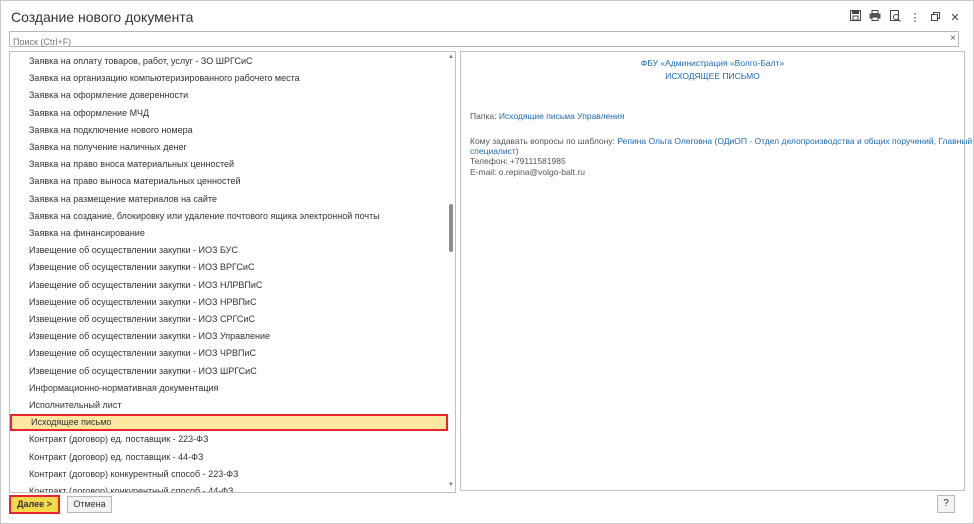 This screenshot has width=974, height=524. Describe the element at coordinates (494, 151) in the screenshot. I see `preview-contact-cont: специалист)` at that location.